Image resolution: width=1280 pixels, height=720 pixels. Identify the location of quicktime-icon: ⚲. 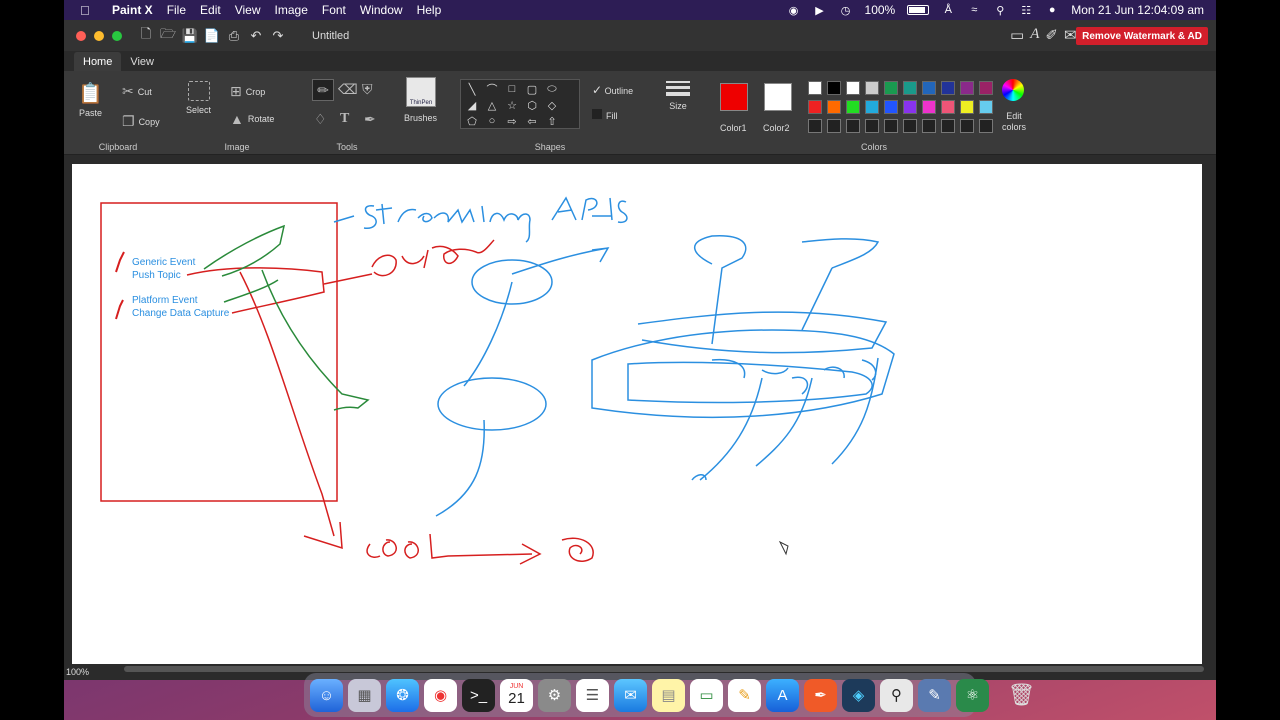
(896, 695).